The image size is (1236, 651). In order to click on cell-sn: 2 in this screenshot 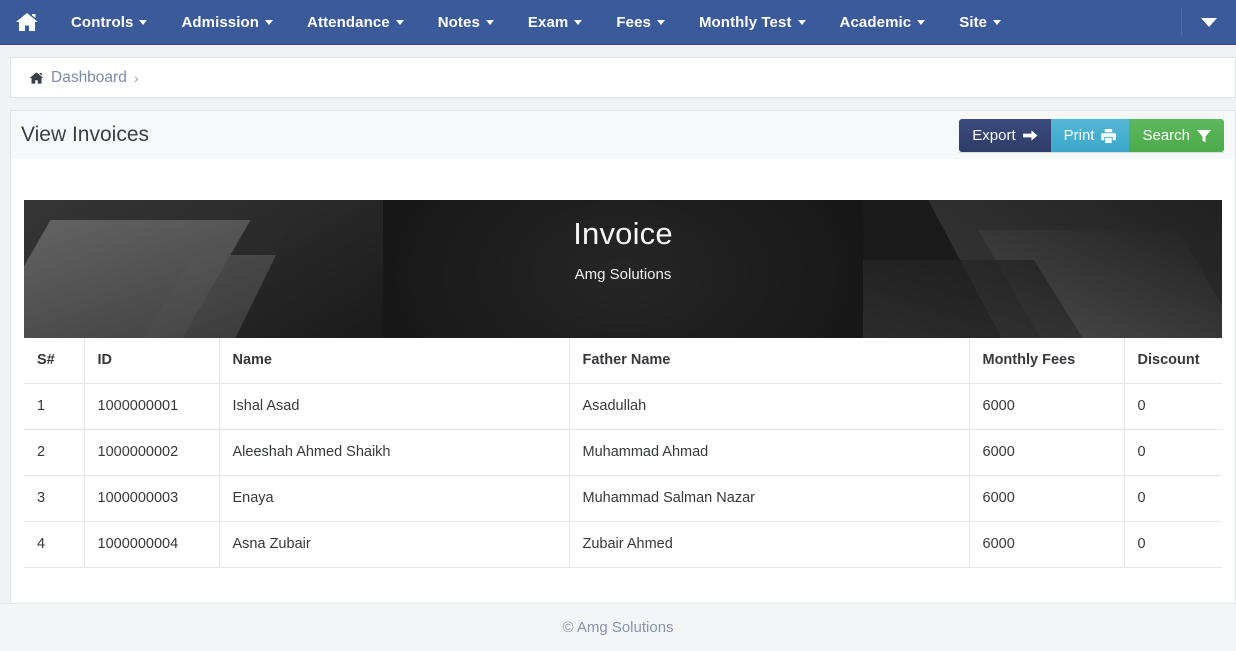, I will do `click(54, 452)`.